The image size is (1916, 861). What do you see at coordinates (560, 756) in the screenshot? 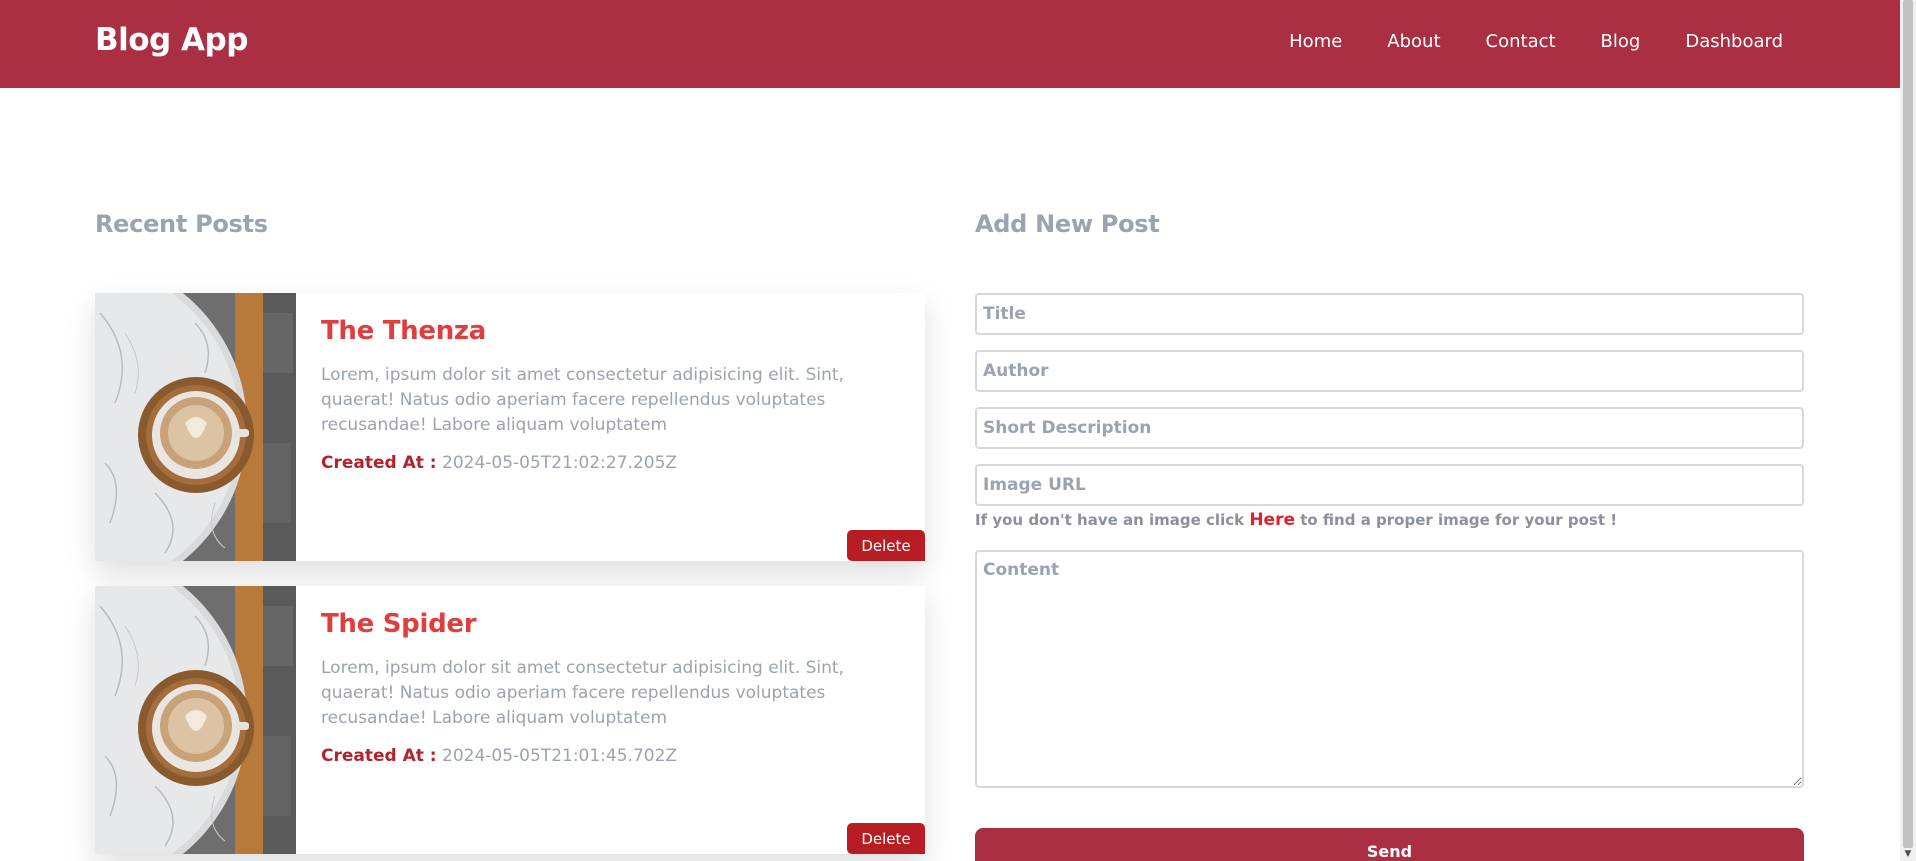
I see `created-at-value: 2024-05-05T21:01:45.702Z` at bounding box center [560, 756].